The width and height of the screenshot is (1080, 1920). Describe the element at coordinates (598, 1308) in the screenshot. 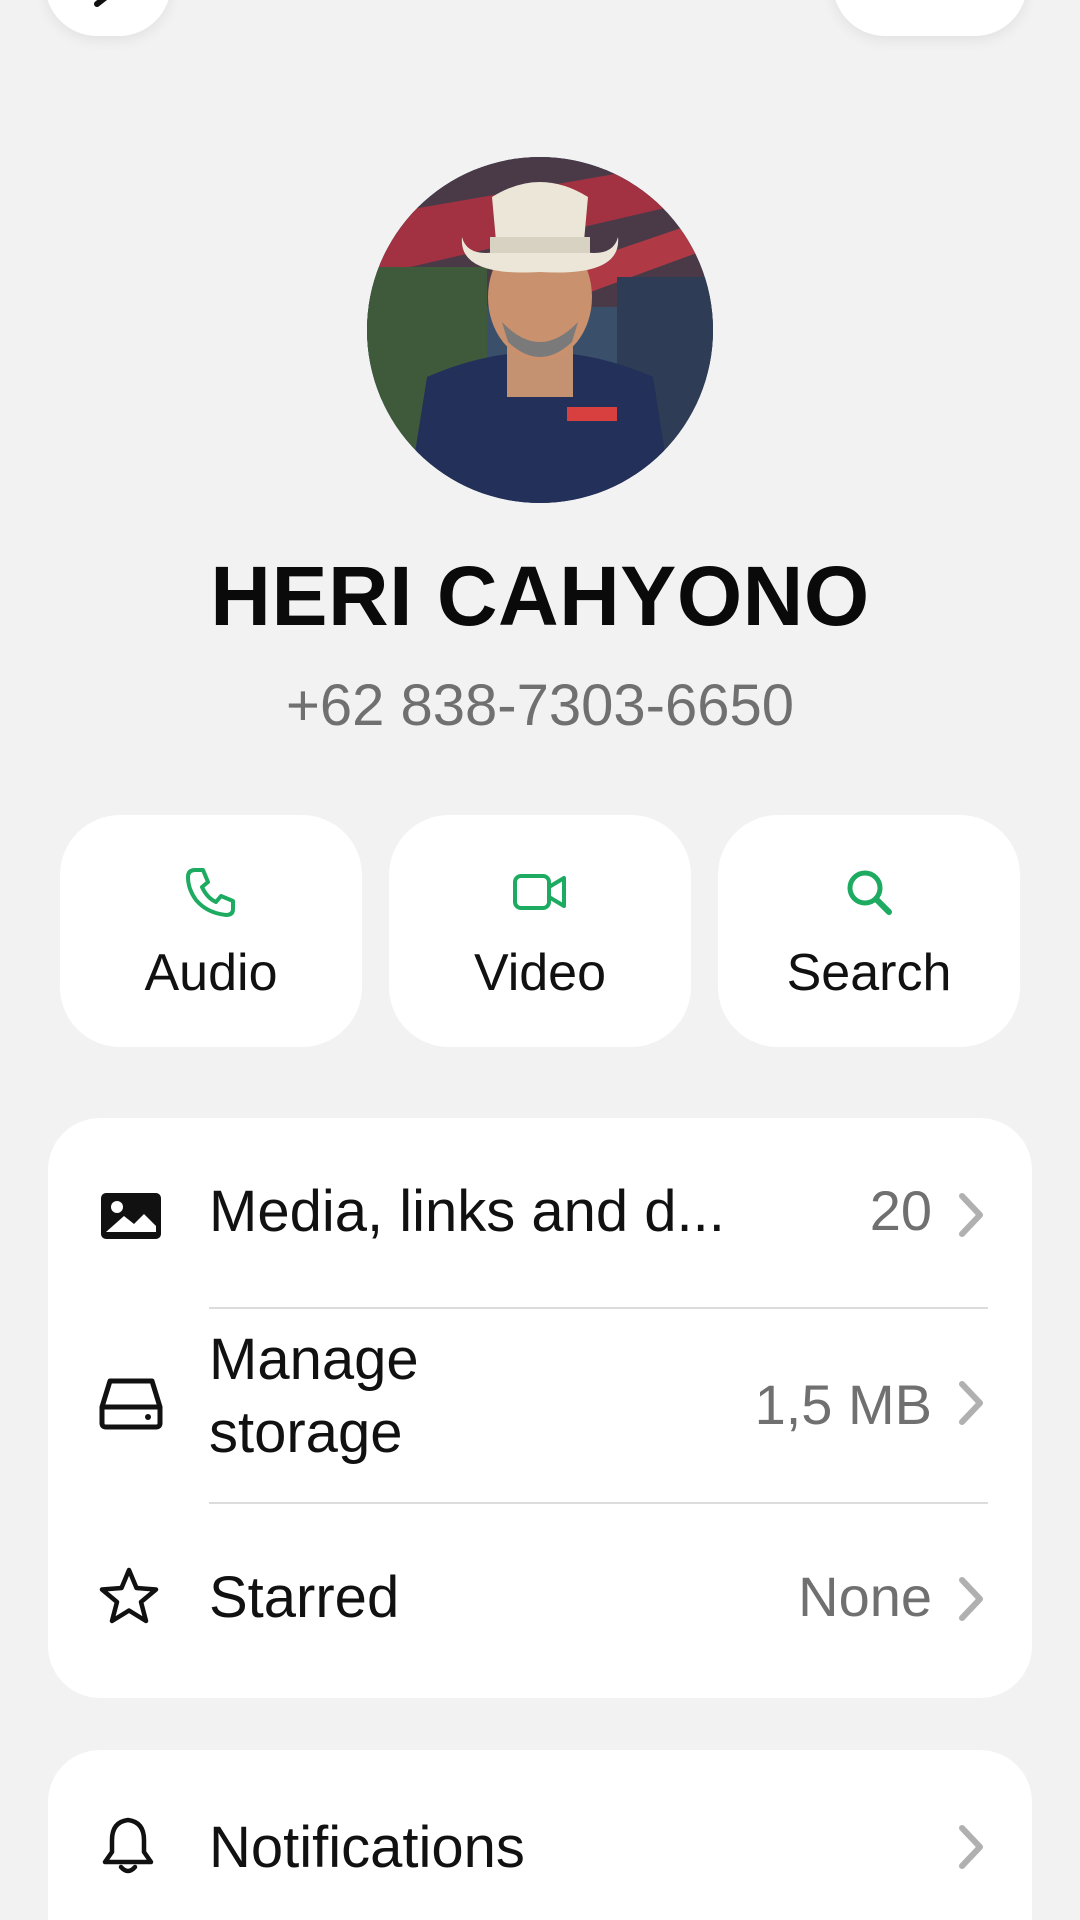

I see `divider` at that location.